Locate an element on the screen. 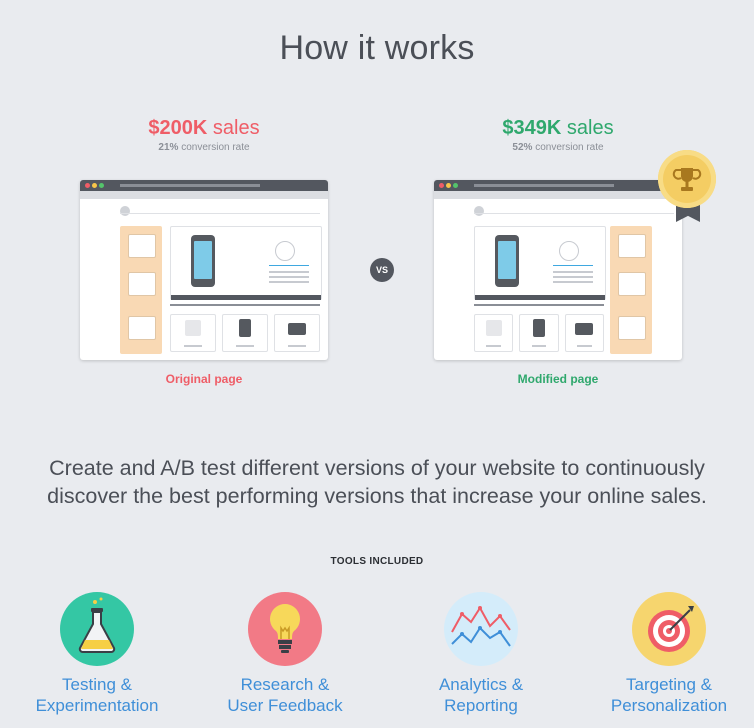 The width and height of the screenshot is (754, 728). modified-page-mockup is located at coordinates (558, 270).